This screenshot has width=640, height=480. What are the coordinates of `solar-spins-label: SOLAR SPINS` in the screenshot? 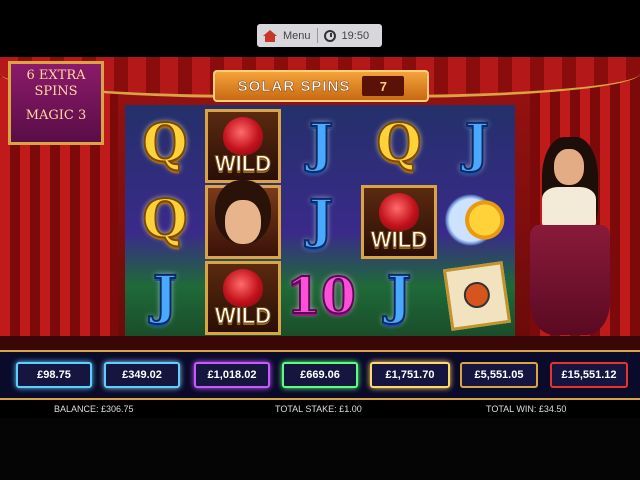 It's located at (294, 86).